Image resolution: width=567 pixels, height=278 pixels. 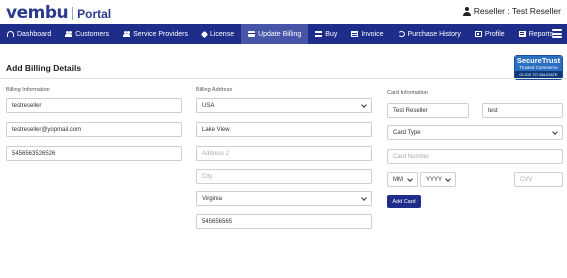 What do you see at coordinates (541, 34) in the screenshot?
I see `nav-label: Reports` at bounding box center [541, 34].